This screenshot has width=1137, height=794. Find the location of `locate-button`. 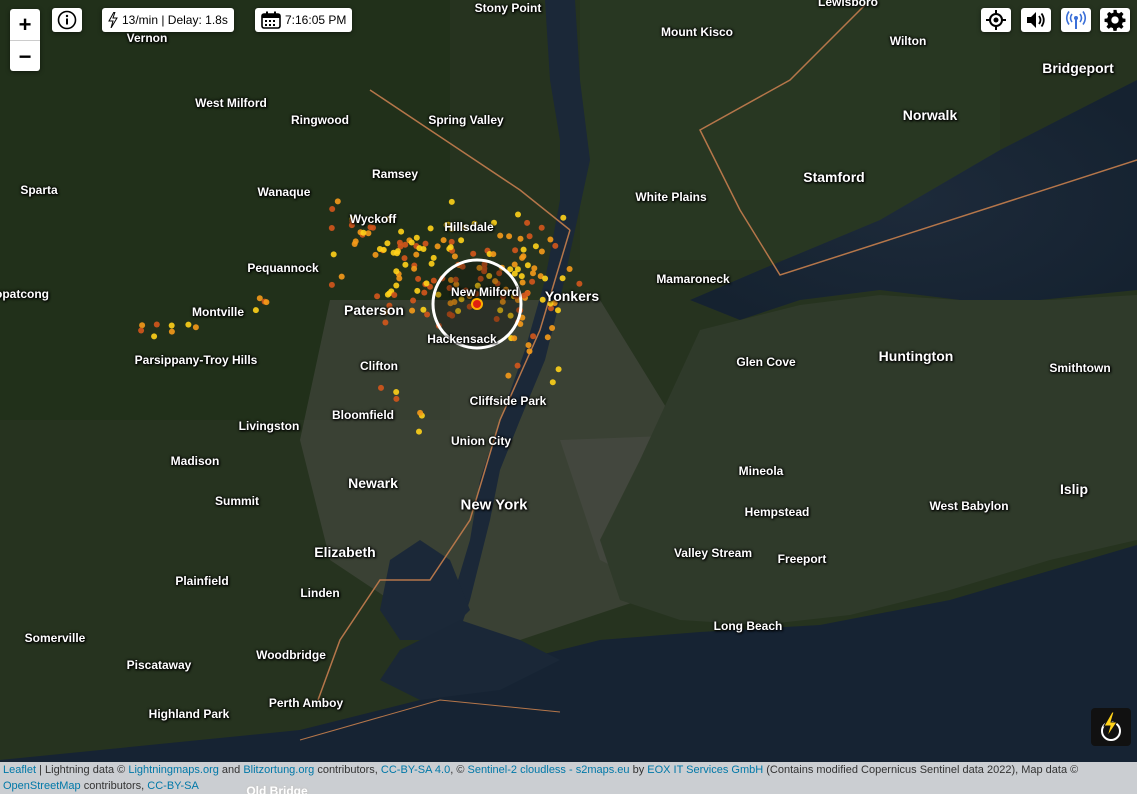

locate-button is located at coordinates (996, 20).